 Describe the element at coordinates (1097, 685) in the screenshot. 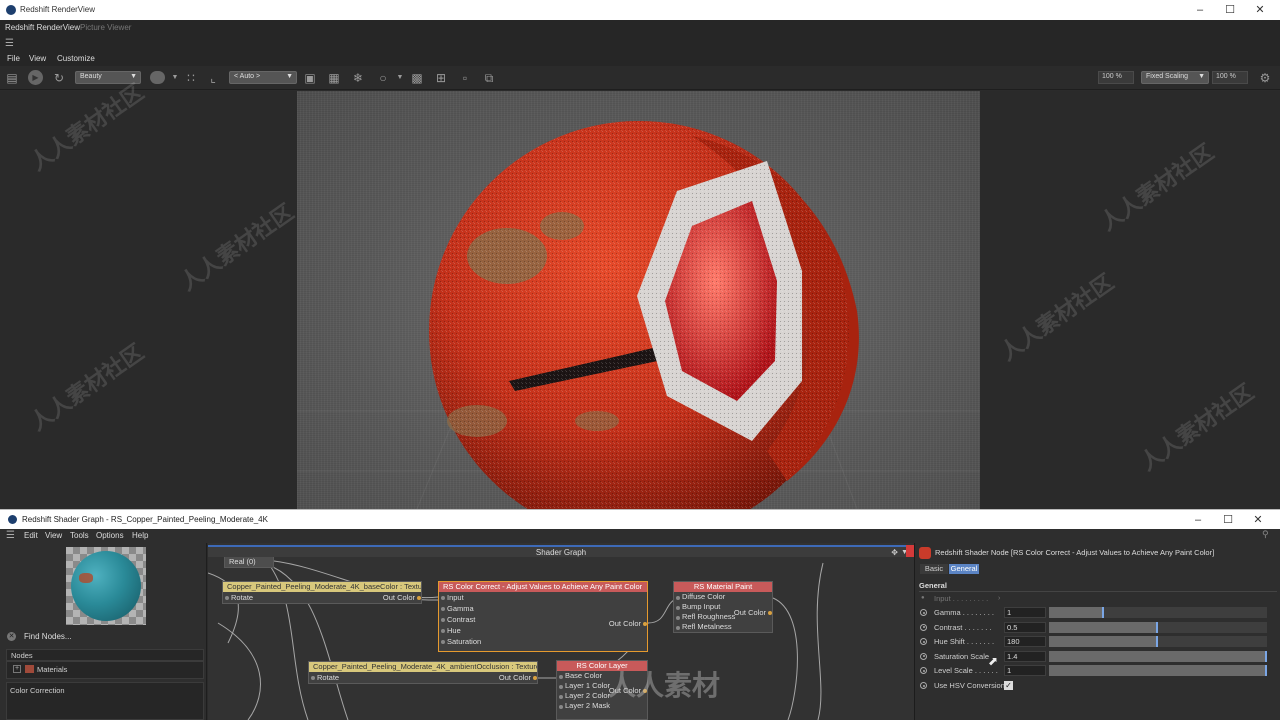

I see `param-hsv-row: Use HSV Conversion ✓` at that location.